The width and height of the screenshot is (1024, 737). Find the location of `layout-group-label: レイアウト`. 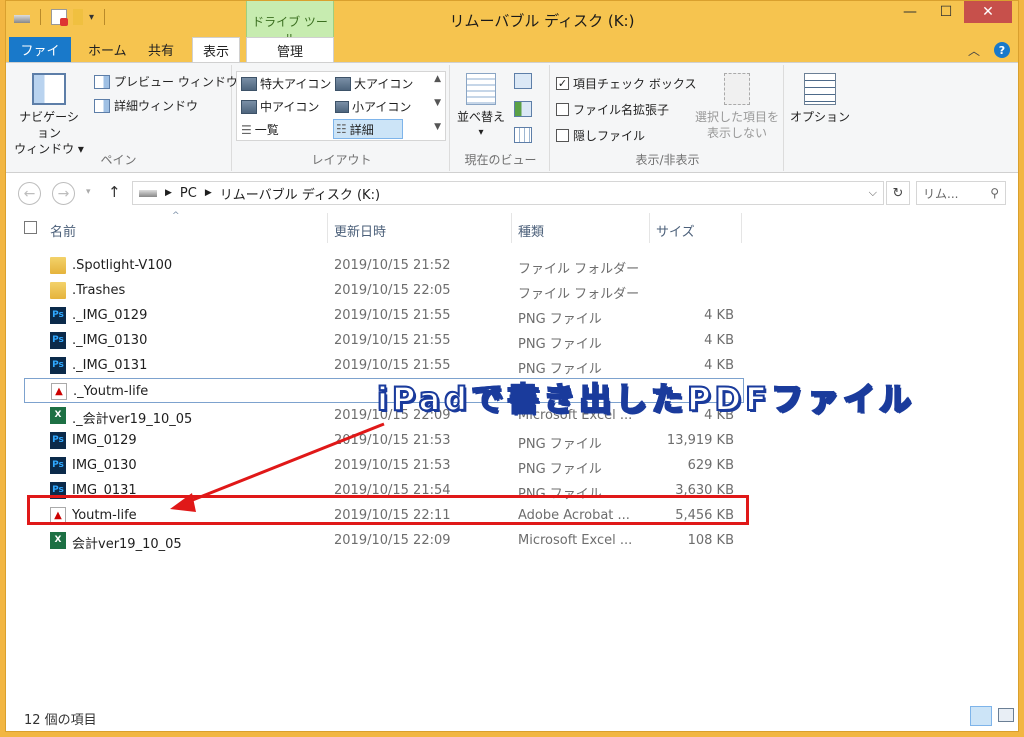

layout-group-label: レイアウト is located at coordinates (341, 160).